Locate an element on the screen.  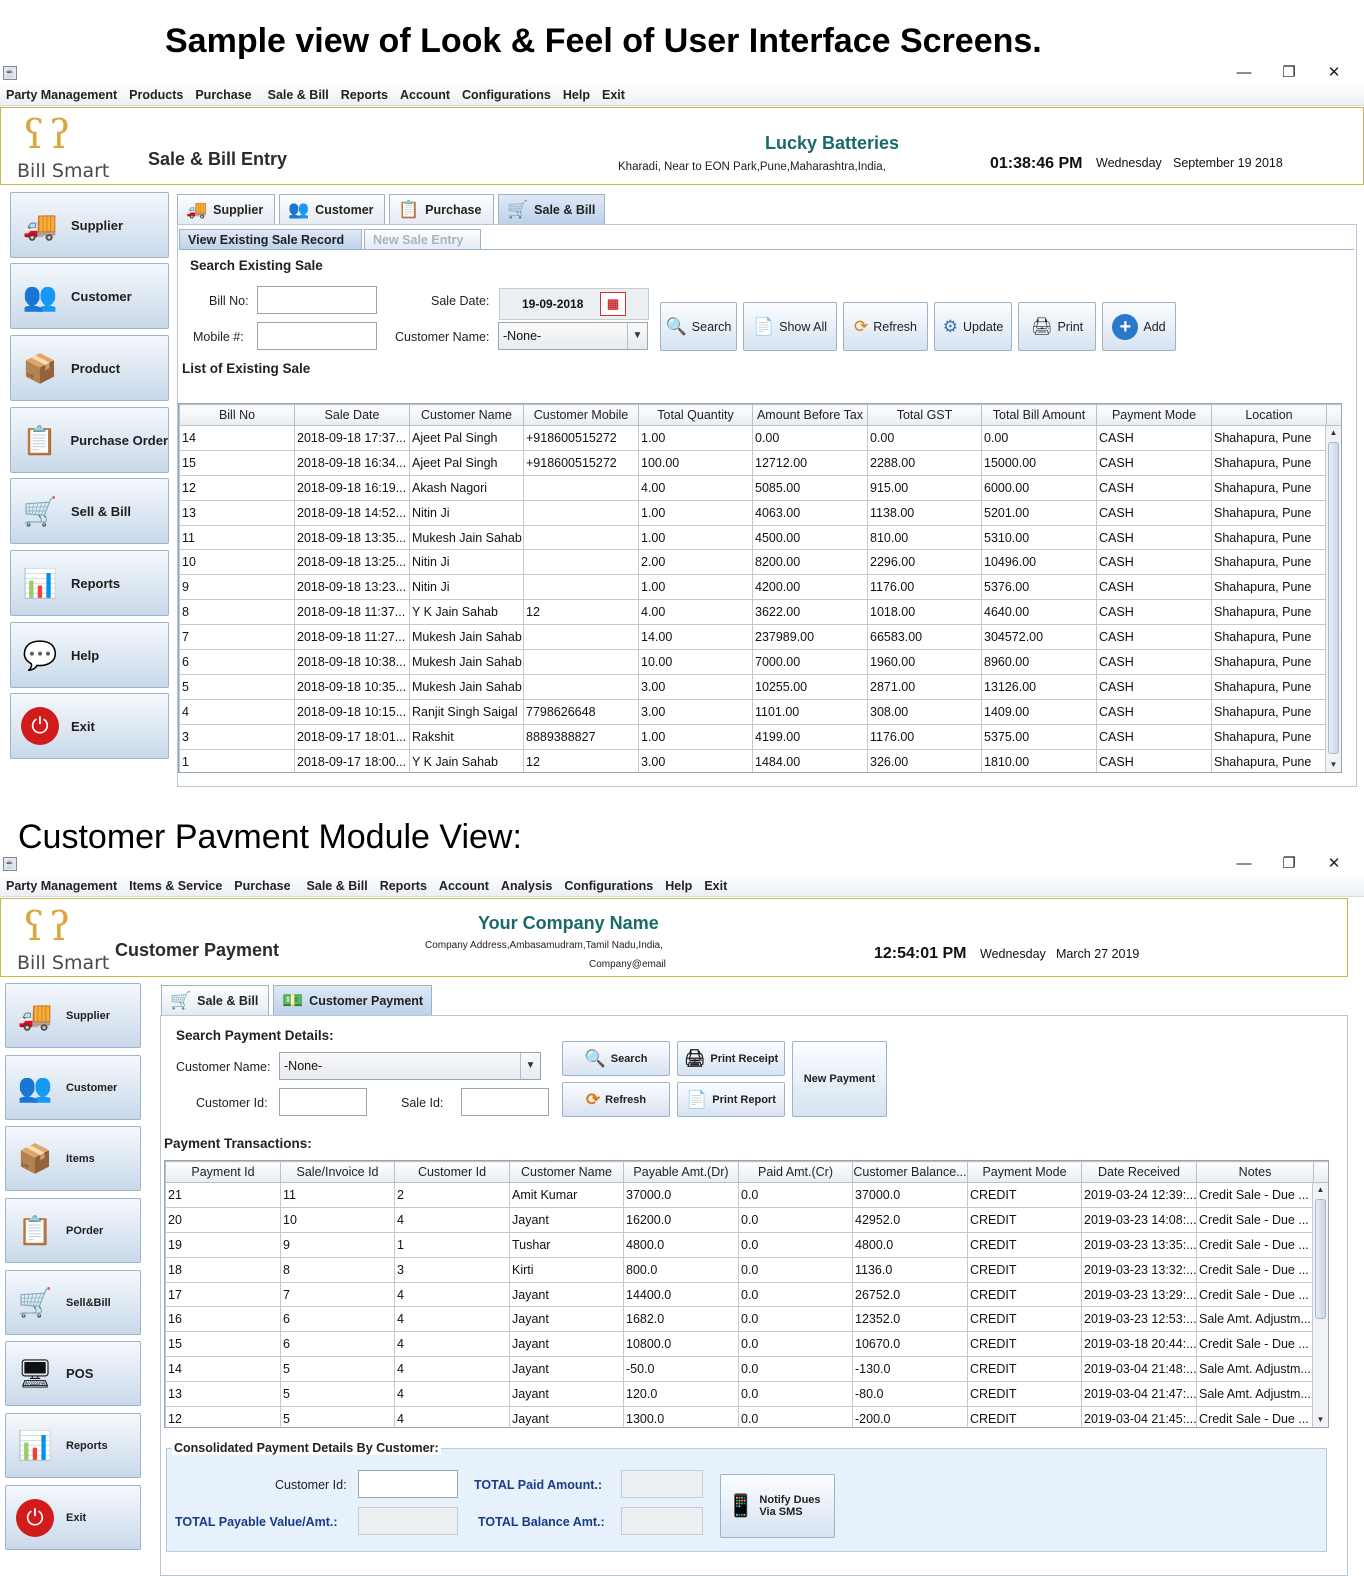
menu-purchase: Purchase is located at coordinates (262, 886).